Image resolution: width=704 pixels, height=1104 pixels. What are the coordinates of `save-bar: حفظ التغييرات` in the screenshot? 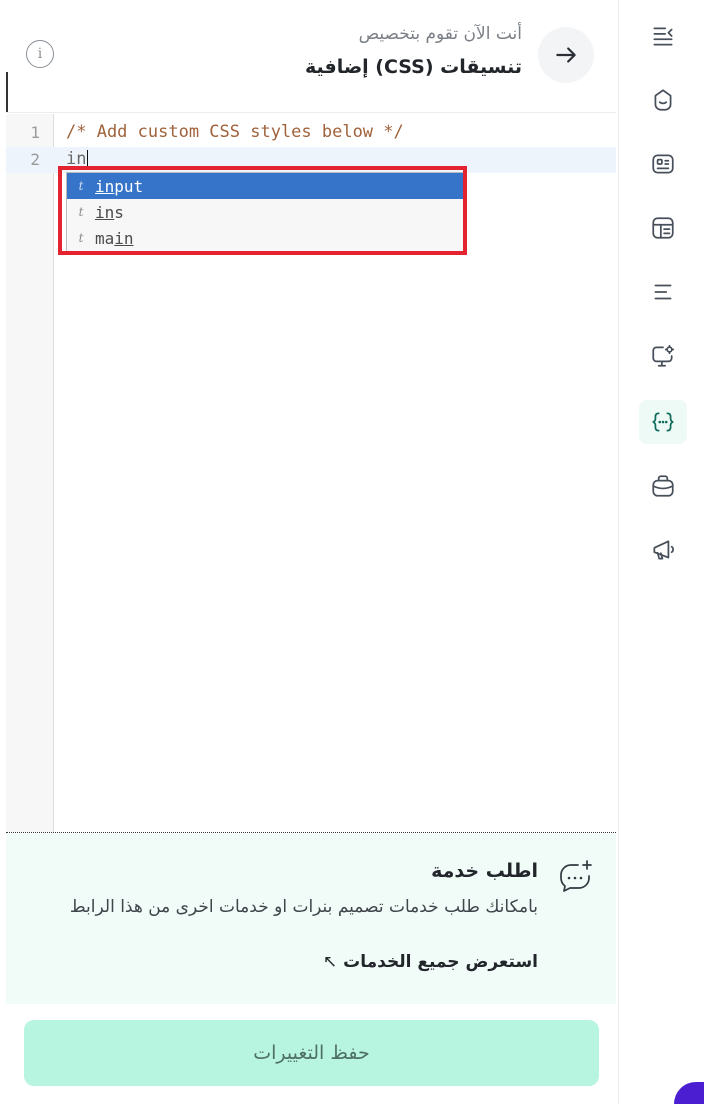 It's located at (311, 1054).